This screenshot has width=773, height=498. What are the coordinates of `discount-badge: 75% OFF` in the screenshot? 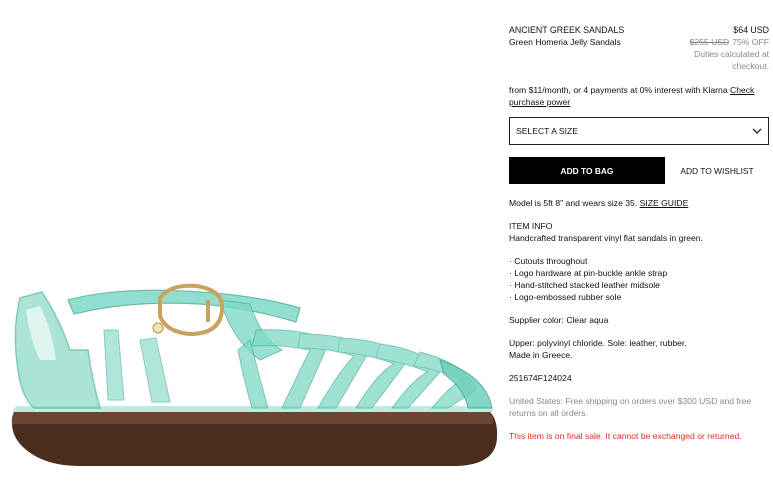 It's located at (750, 42).